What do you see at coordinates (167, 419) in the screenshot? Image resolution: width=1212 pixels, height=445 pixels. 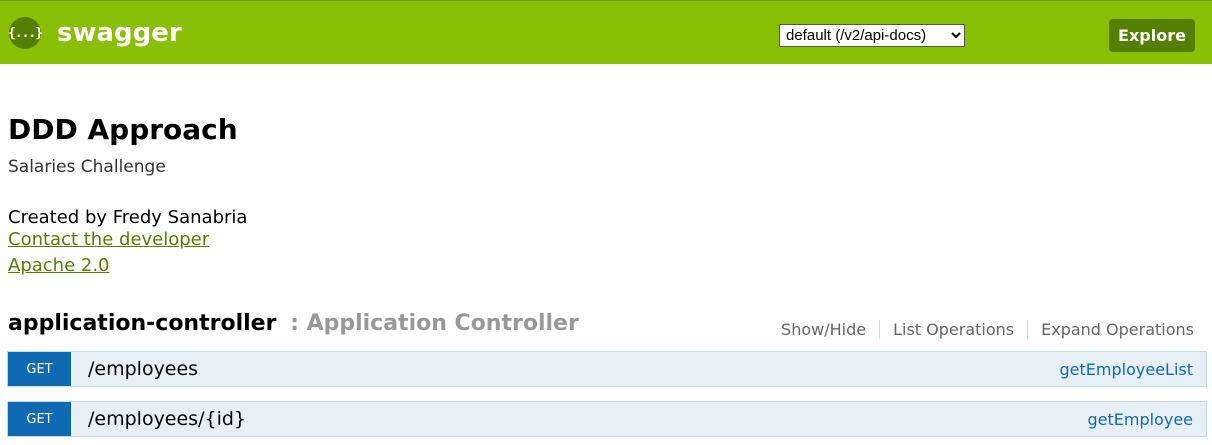 I see `operation-path: /employees/{id}` at bounding box center [167, 419].